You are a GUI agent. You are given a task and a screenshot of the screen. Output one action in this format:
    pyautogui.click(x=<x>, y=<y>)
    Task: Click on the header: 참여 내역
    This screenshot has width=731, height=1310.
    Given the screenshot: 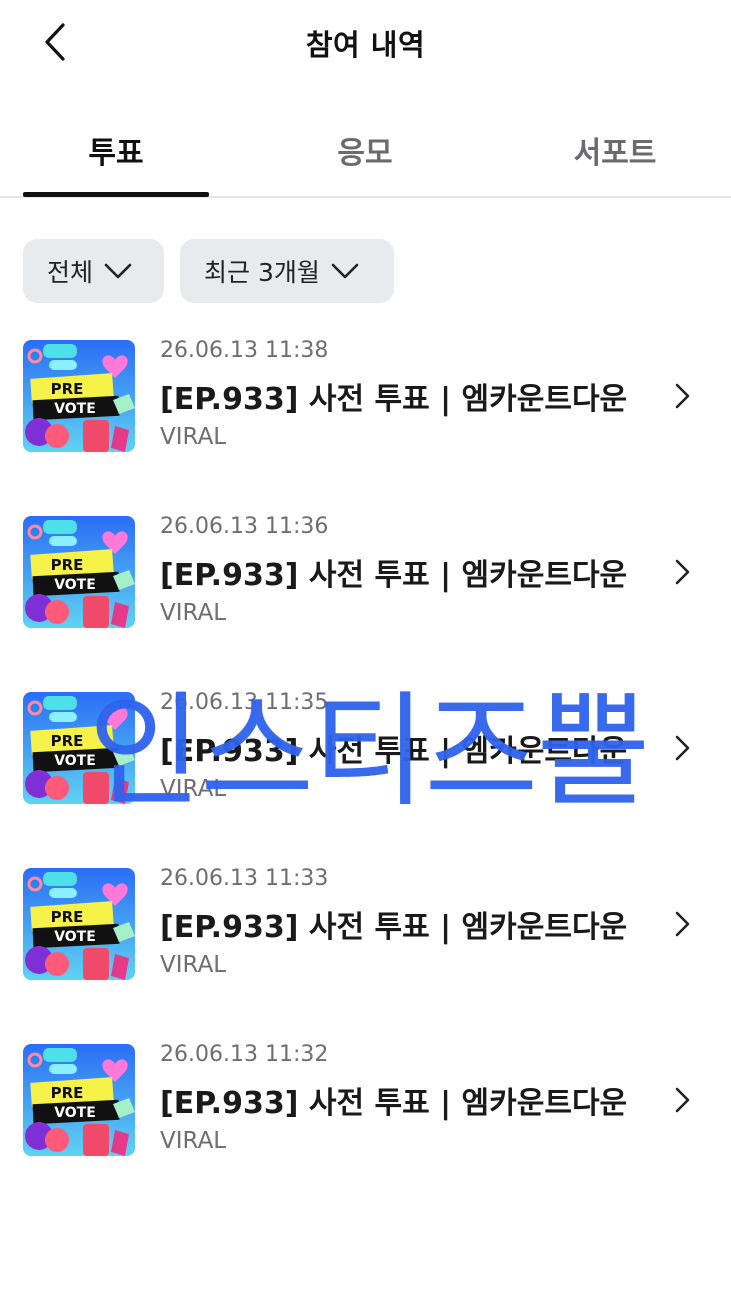 What is the action you would take?
    pyautogui.click(x=365, y=42)
    